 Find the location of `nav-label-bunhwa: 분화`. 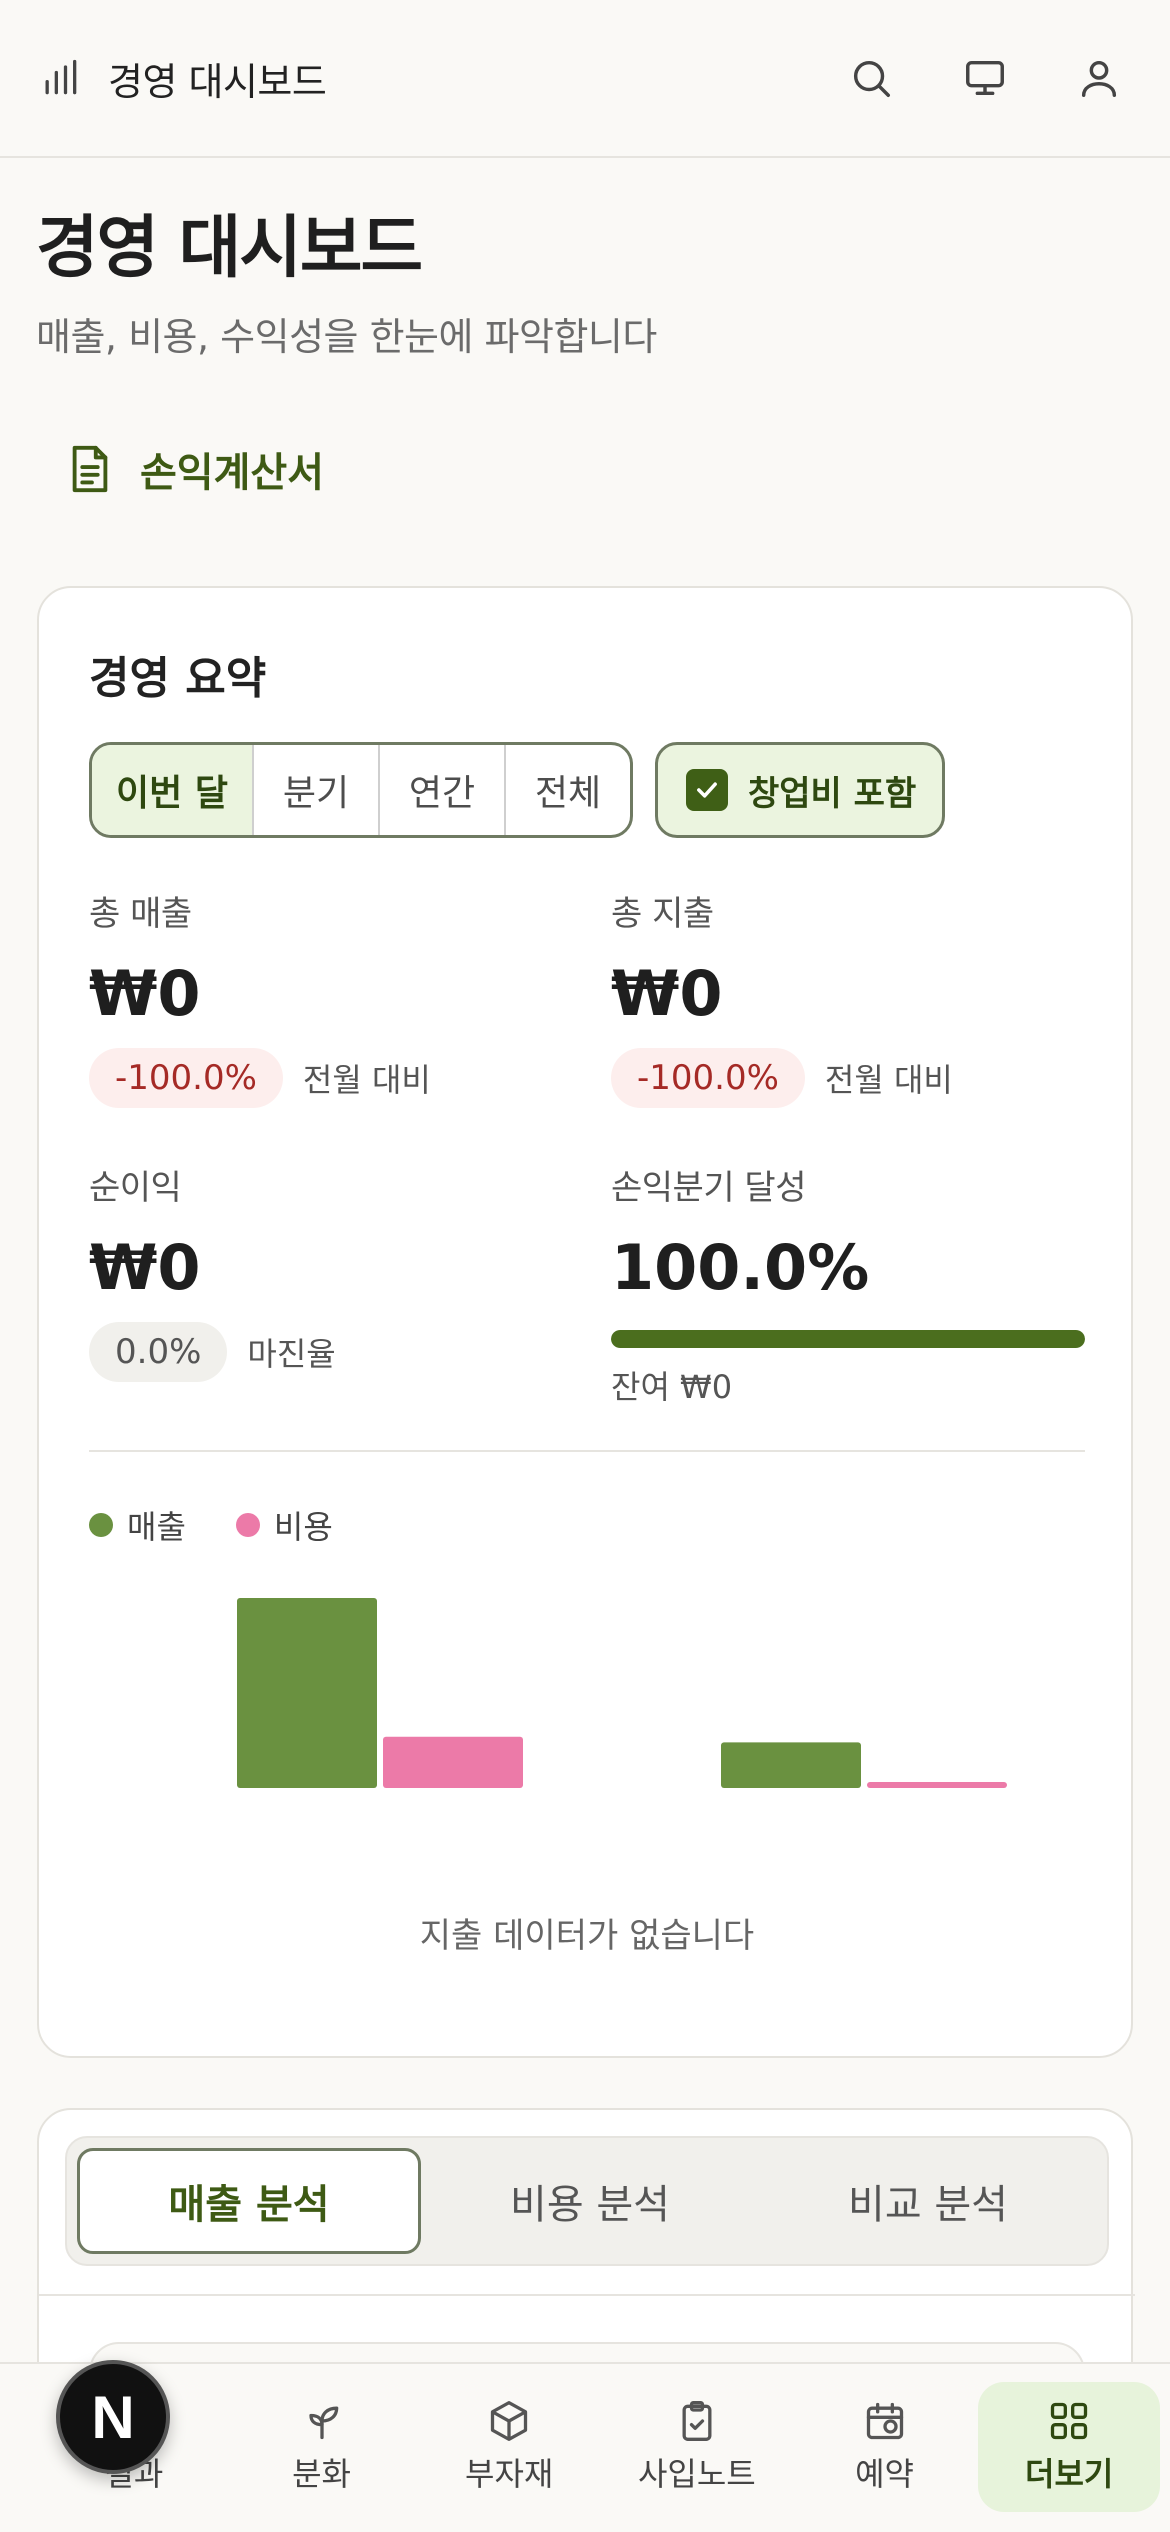

nav-label-bunhwa: 분화 is located at coordinates (321, 2474).